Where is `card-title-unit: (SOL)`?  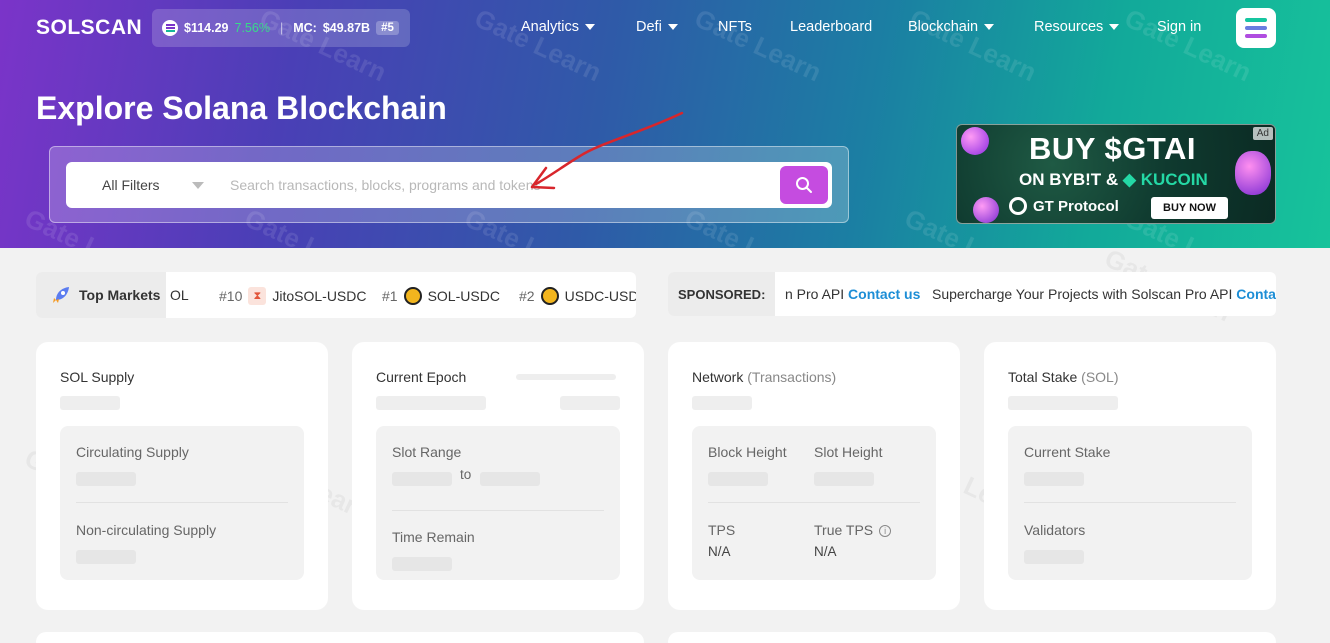 card-title-unit: (SOL) is located at coordinates (1100, 377).